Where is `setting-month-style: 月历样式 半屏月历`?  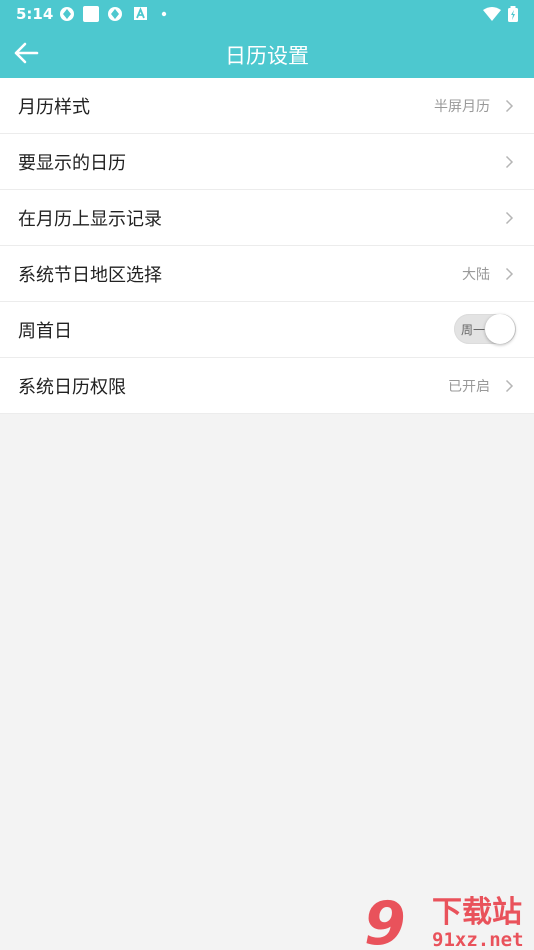
setting-month-style: 月历样式 半屏月历 is located at coordinates (267, 106).